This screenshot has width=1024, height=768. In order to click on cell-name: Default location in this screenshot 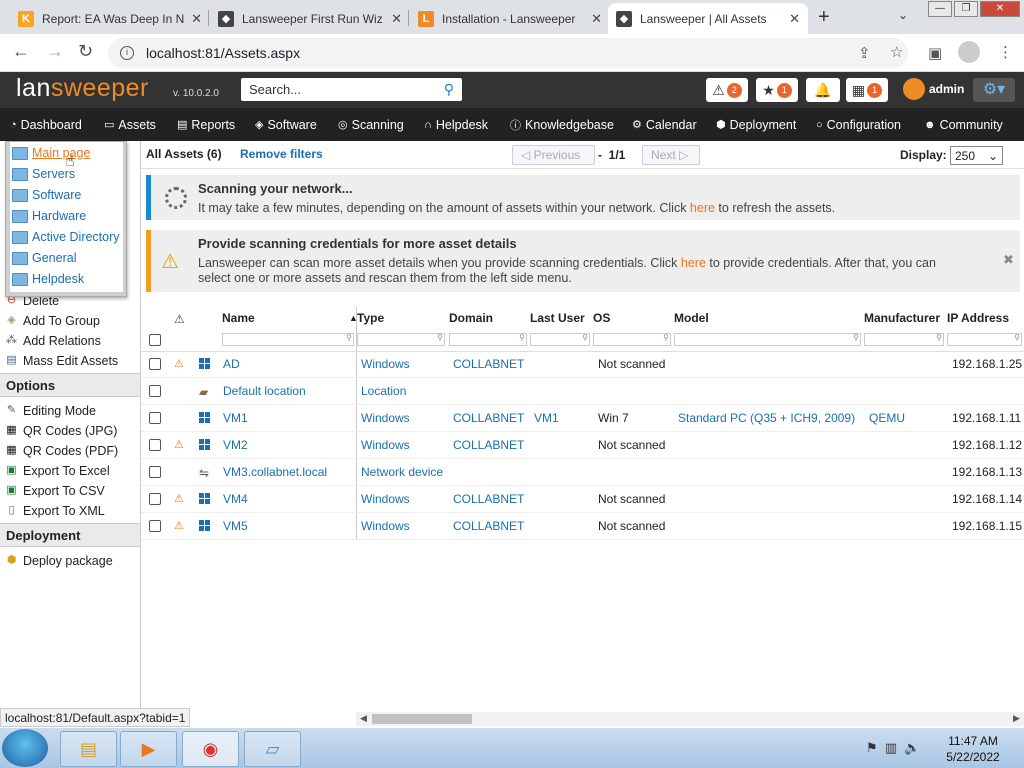, I will do `click(264, 391)`.